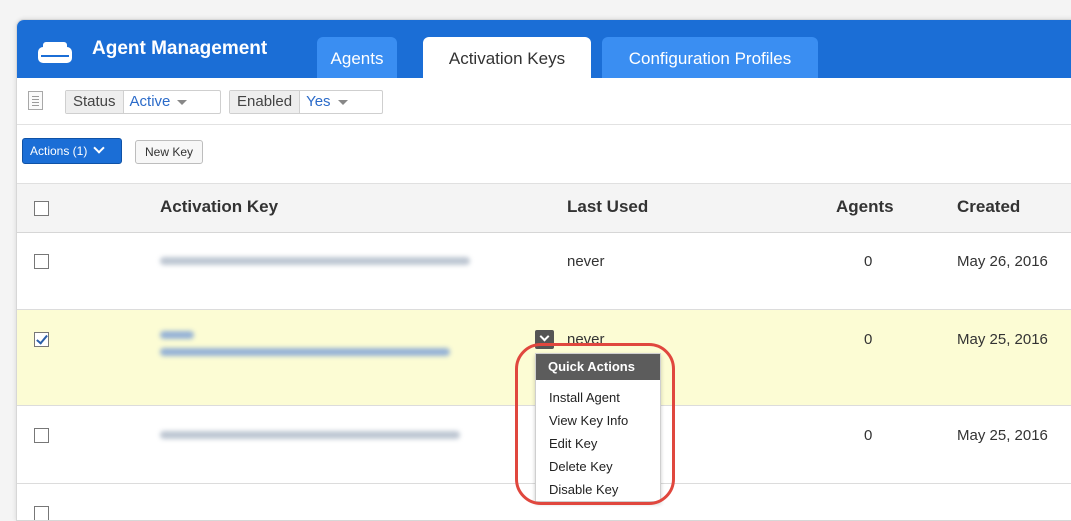 The width and height of the screenshot is (1071, 521). I want to click on highlight-annotation, so click(595, 424).